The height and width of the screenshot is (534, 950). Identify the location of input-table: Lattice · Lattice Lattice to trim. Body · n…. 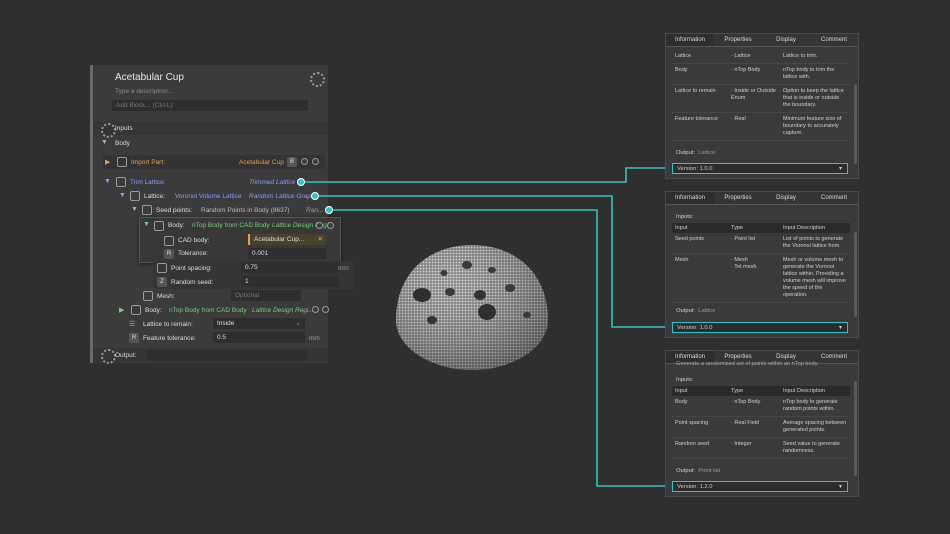
(761, 95).